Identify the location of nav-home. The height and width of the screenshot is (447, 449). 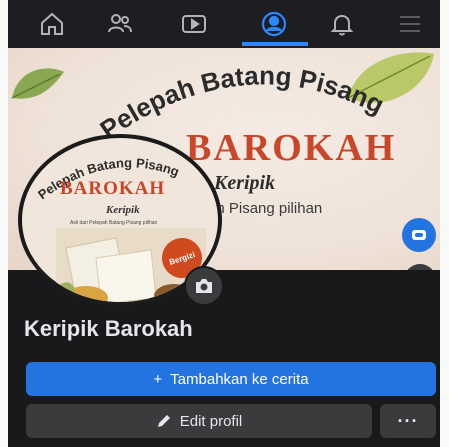
(52, 24).